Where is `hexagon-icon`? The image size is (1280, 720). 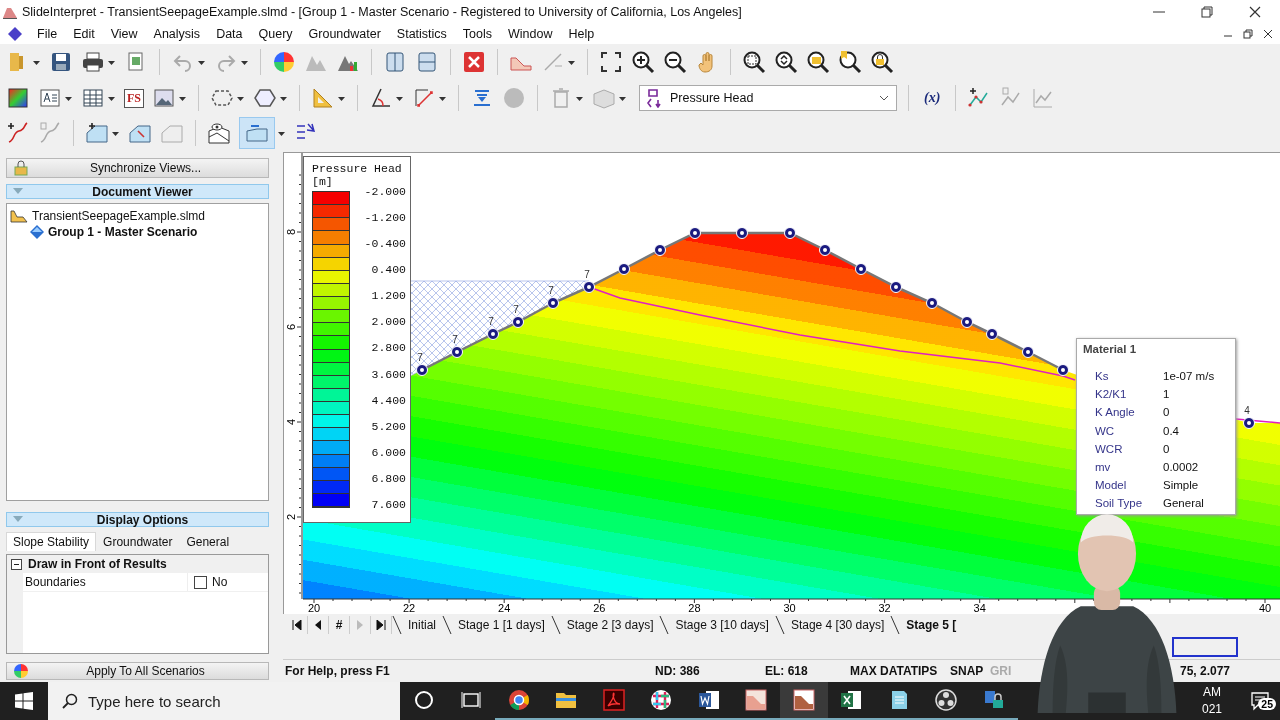
hexagon-icon is located at coordinates (265, 98).